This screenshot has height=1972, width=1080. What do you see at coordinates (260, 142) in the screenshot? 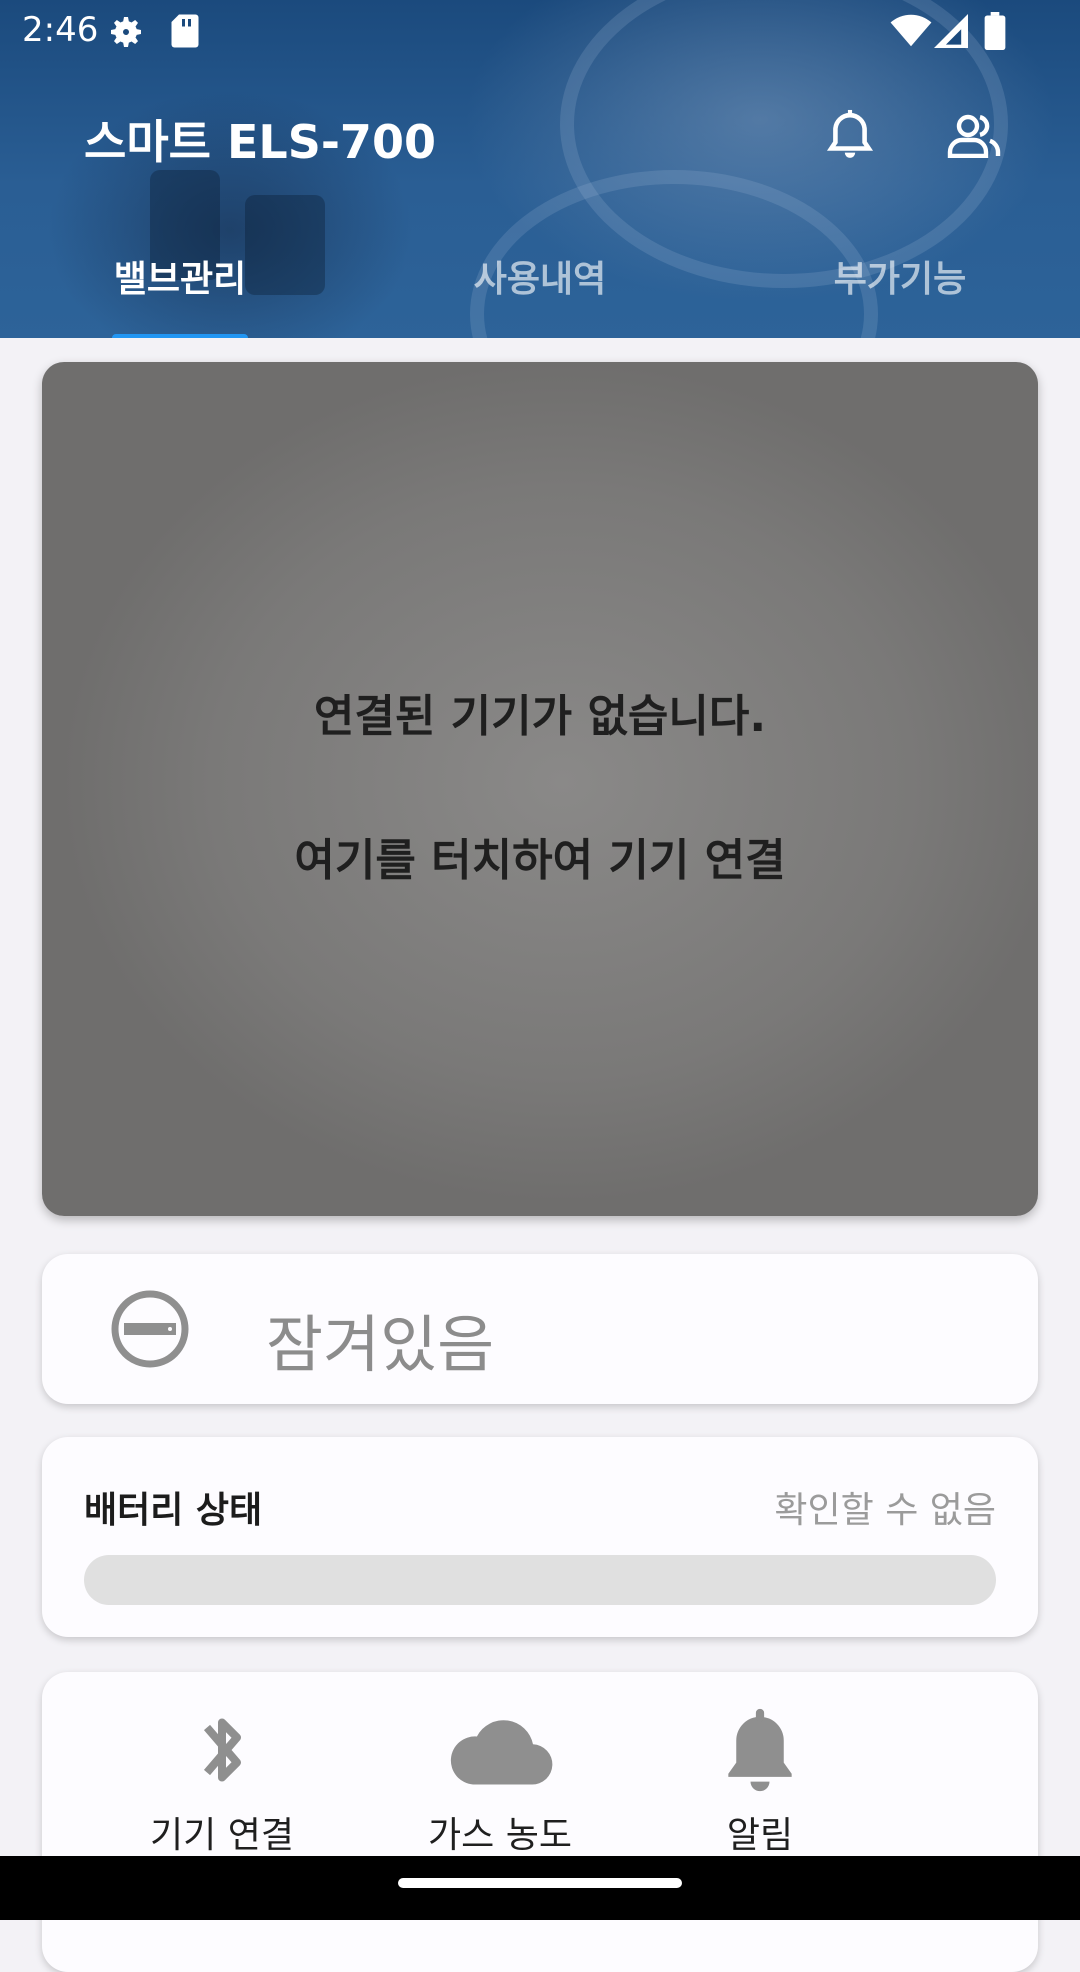
I see `app-title: 스마트 ELS-700` at bounding box center [260, 142].